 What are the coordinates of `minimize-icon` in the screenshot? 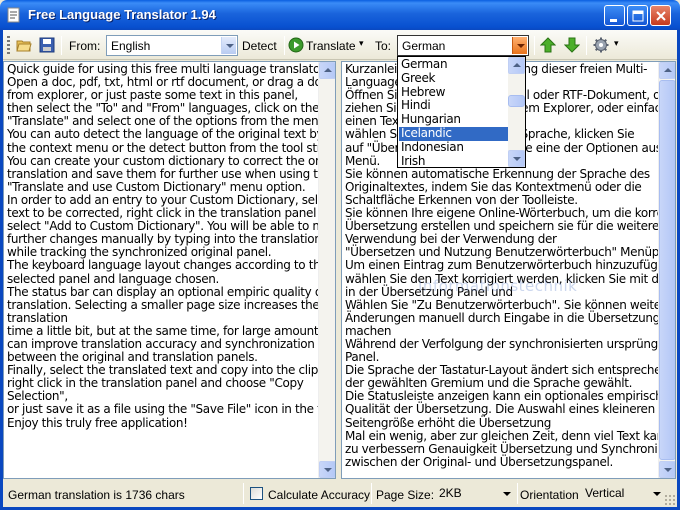 It's located at (613, 20).